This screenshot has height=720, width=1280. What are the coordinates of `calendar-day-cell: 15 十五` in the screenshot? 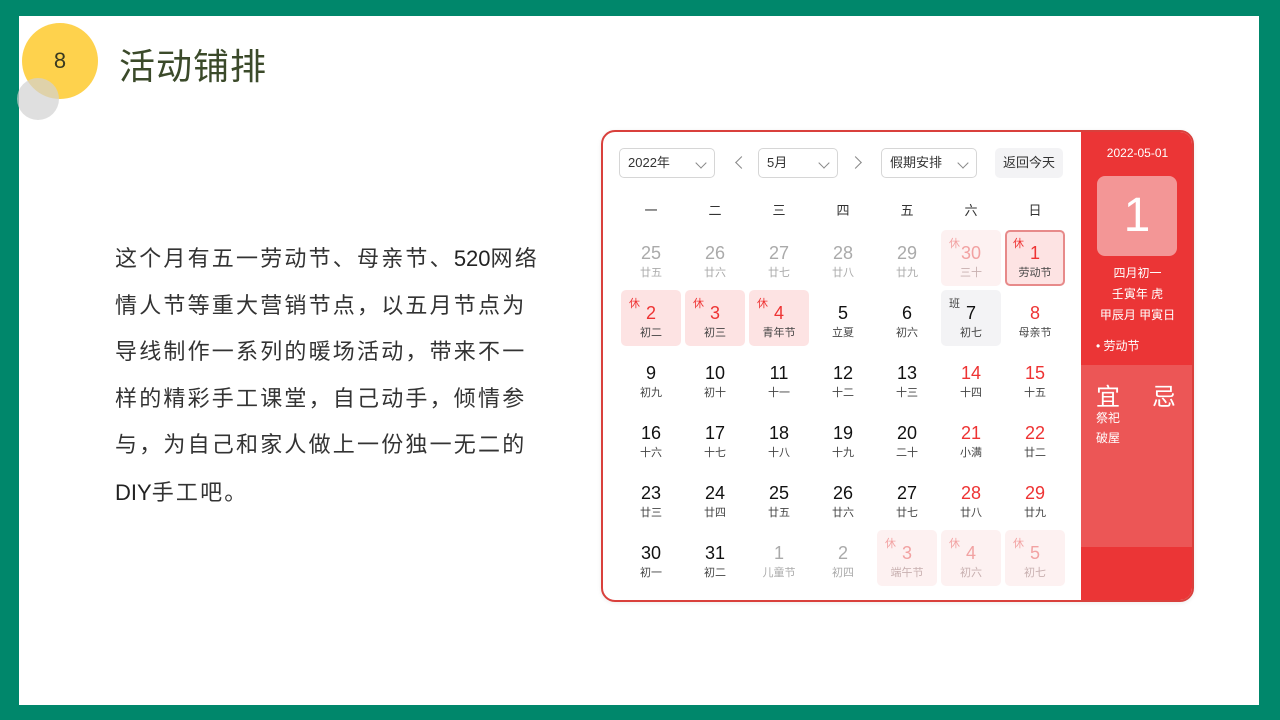 It's located at (1035, 378).